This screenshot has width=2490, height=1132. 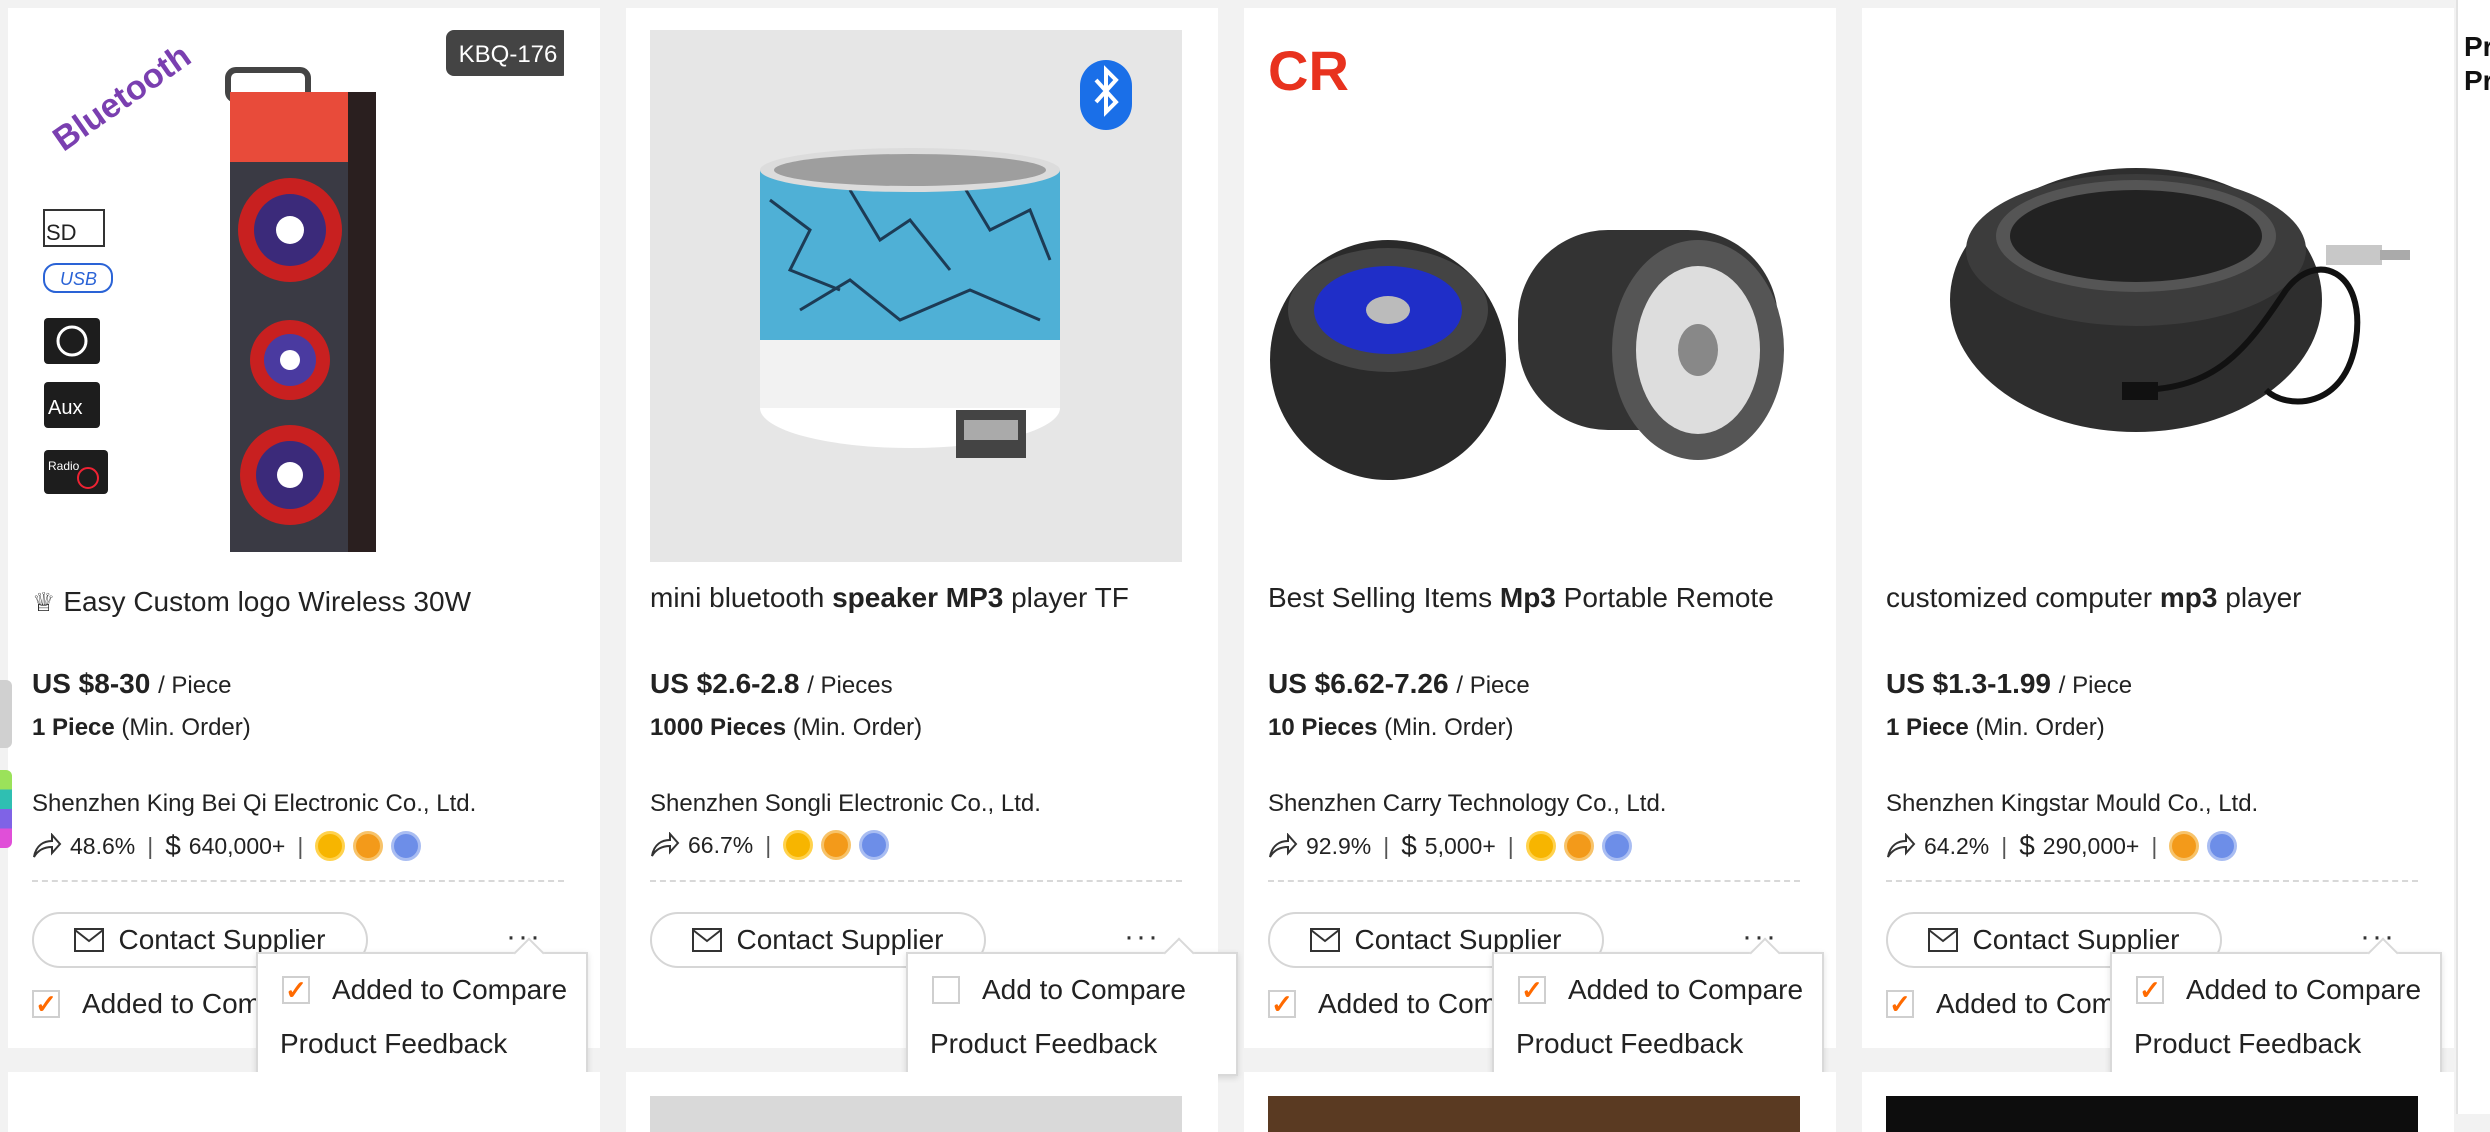 I want to click on product-title: ♕ Easy Custom logo Wireless 30W, so click(x=251, y=602).